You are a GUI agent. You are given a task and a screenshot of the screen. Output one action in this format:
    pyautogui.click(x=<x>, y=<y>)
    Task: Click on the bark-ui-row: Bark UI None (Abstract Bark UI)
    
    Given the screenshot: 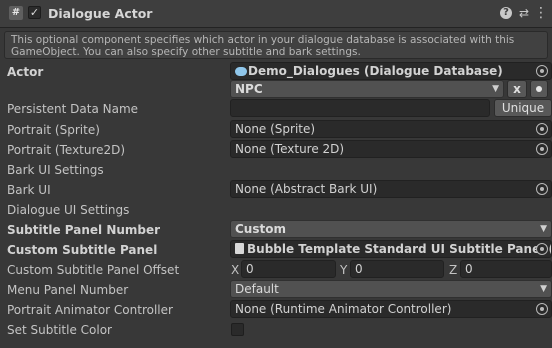 What is the action you would take?
    pyautogui.click(x=276, y=190)
    